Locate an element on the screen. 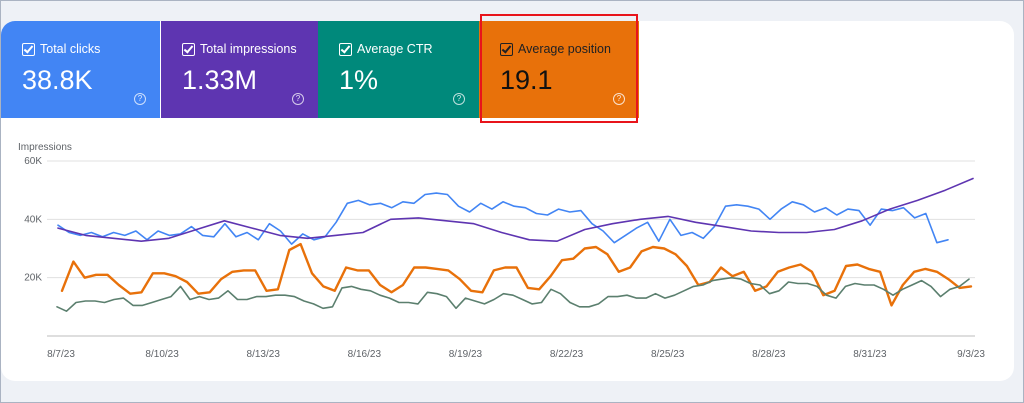 The width and height of the screenshot is (1024, 403). x-tick-label: 8/7/23 is located at coordinates (61, 354).